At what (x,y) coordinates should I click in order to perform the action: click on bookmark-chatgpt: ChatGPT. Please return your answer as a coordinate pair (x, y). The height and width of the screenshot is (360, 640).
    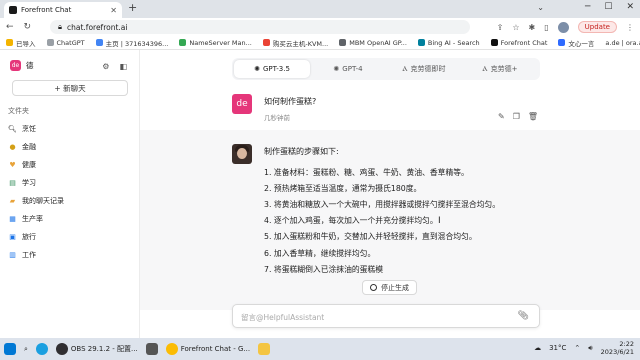
    Looking at the image, I should click on (65, 43).